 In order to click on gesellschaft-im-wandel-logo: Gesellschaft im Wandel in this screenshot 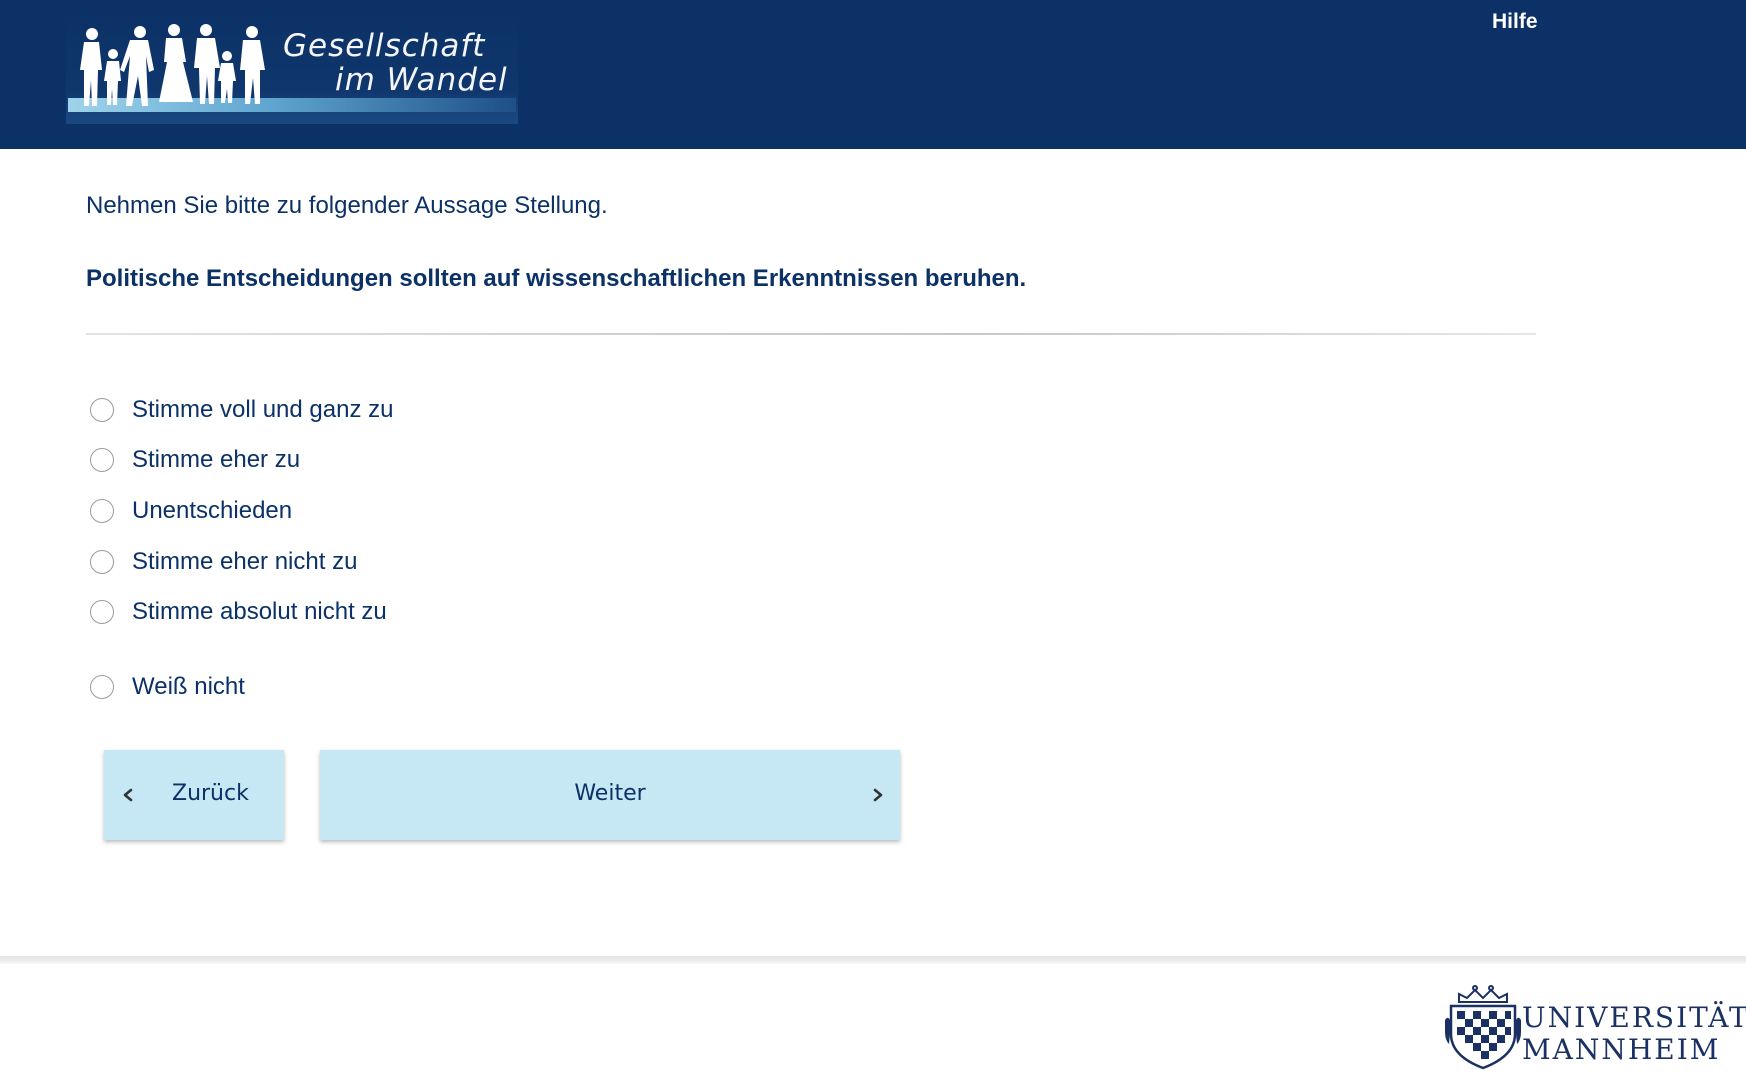, I will do `click(292, 67)`.